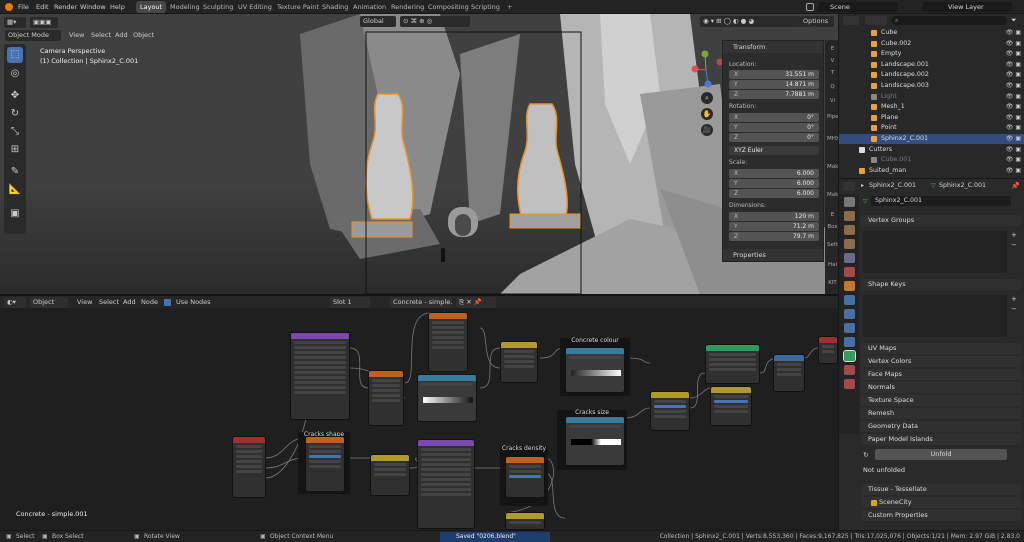 The width and height of the screenshot is (1024, 542). What do you see at coordinates (832, 245) in the screenshot?
I see `sidebar-tab-sett: Sett` at bounding box center [832, 245].